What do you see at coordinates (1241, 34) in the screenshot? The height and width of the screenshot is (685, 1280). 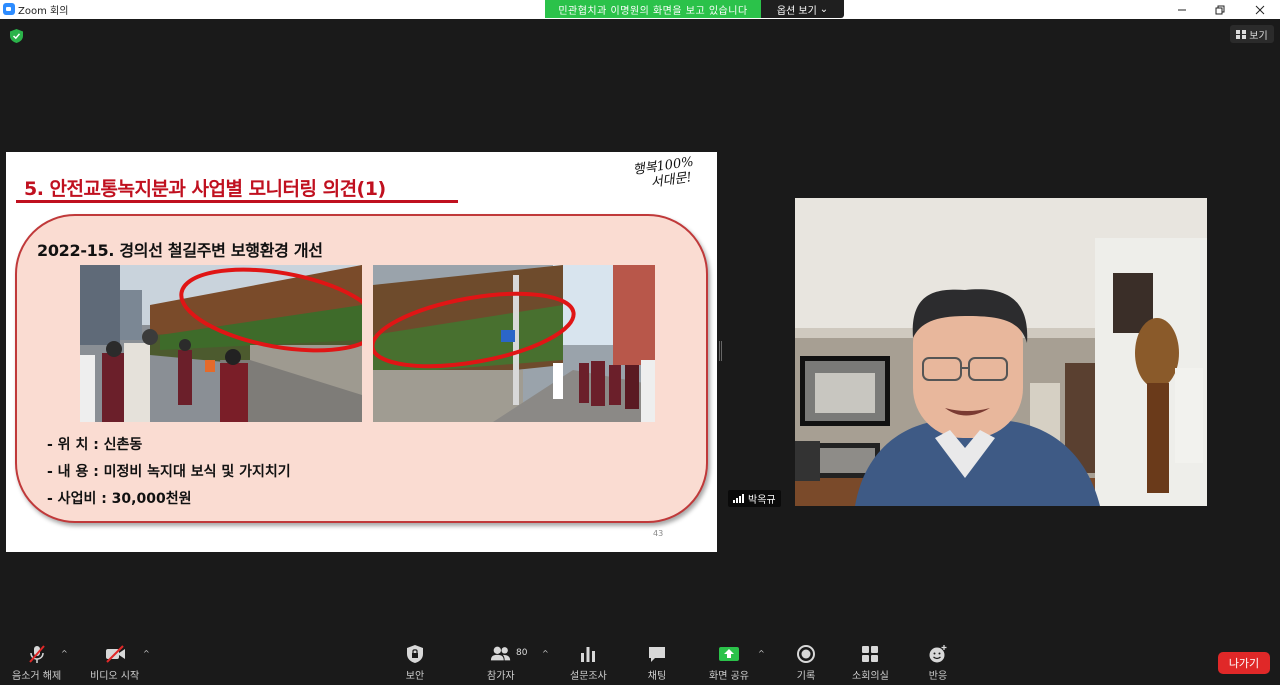 I see `grid-view-icon` at bounding box center [1241, 34].